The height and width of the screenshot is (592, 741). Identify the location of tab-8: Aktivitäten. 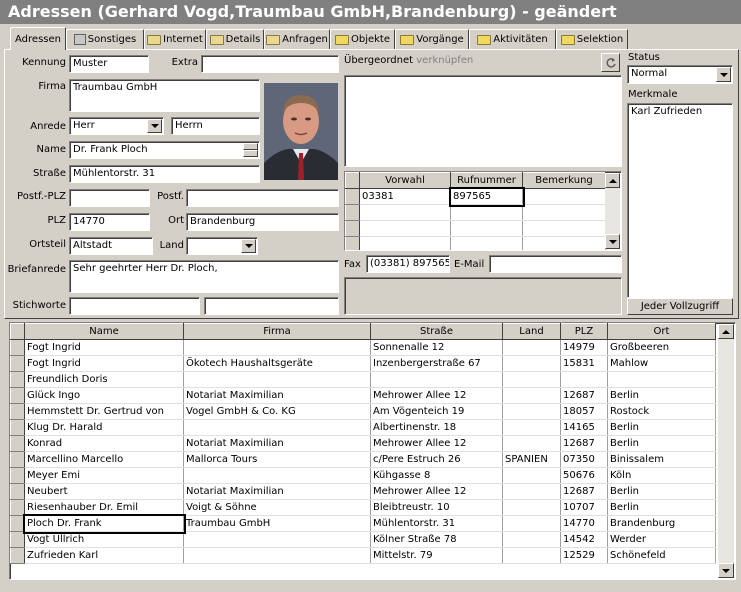
(512, 39).